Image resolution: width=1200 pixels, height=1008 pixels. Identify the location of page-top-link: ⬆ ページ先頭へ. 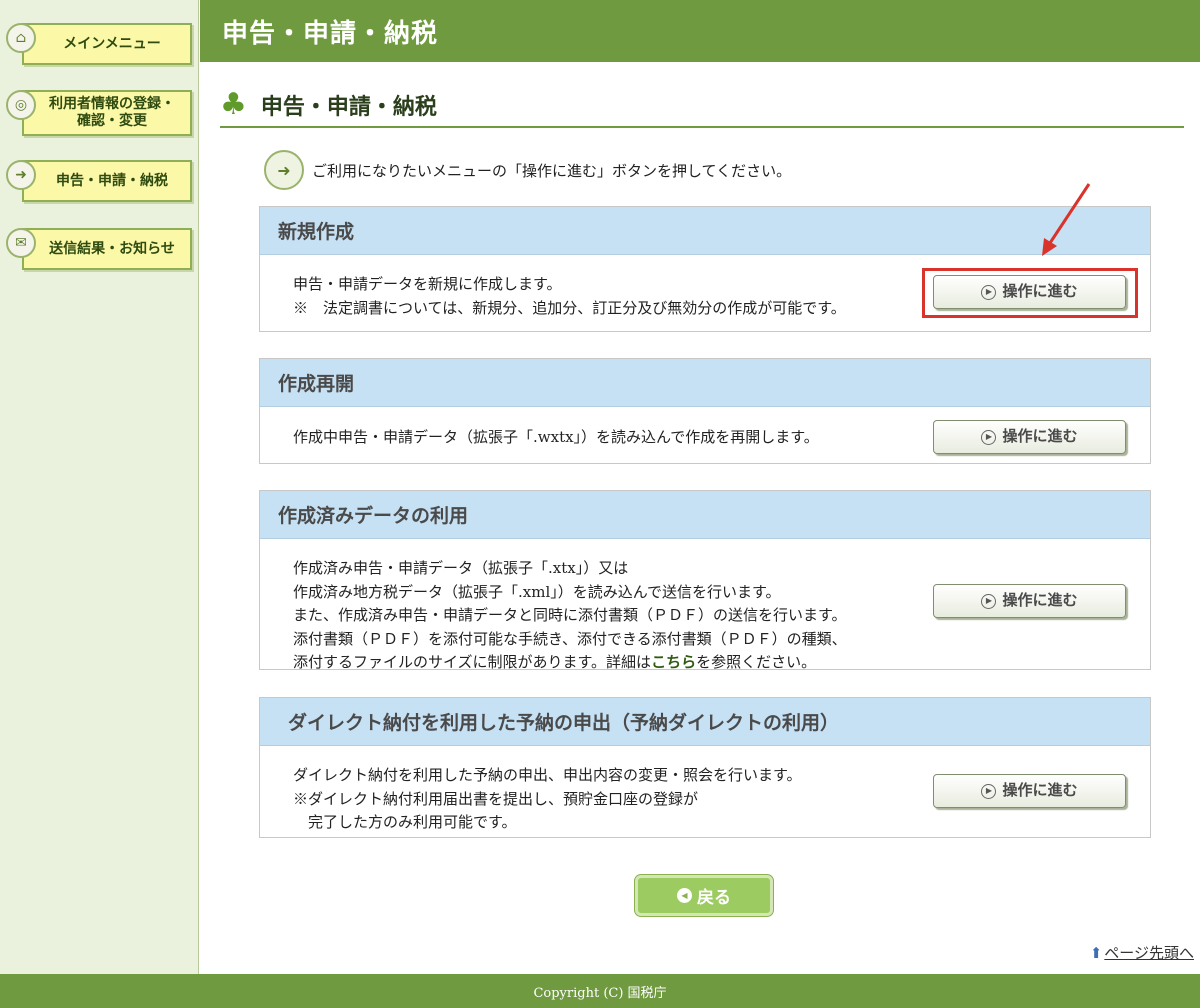
(1142, 952).